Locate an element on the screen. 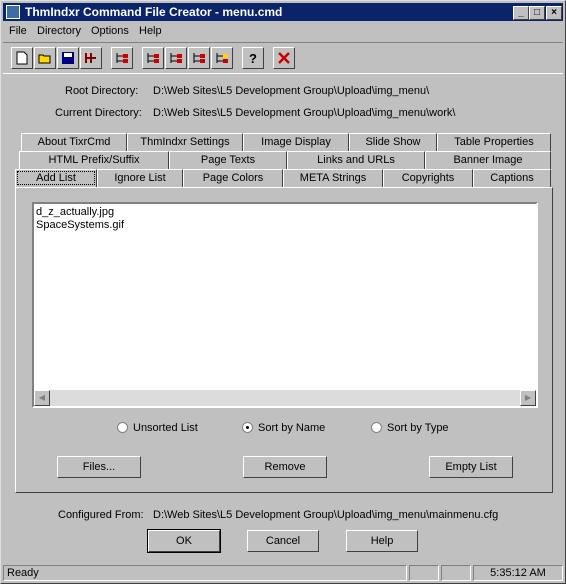 The image size is (566, 584). current-directory-label: Current Directory: is located at coordinates (98, 113).